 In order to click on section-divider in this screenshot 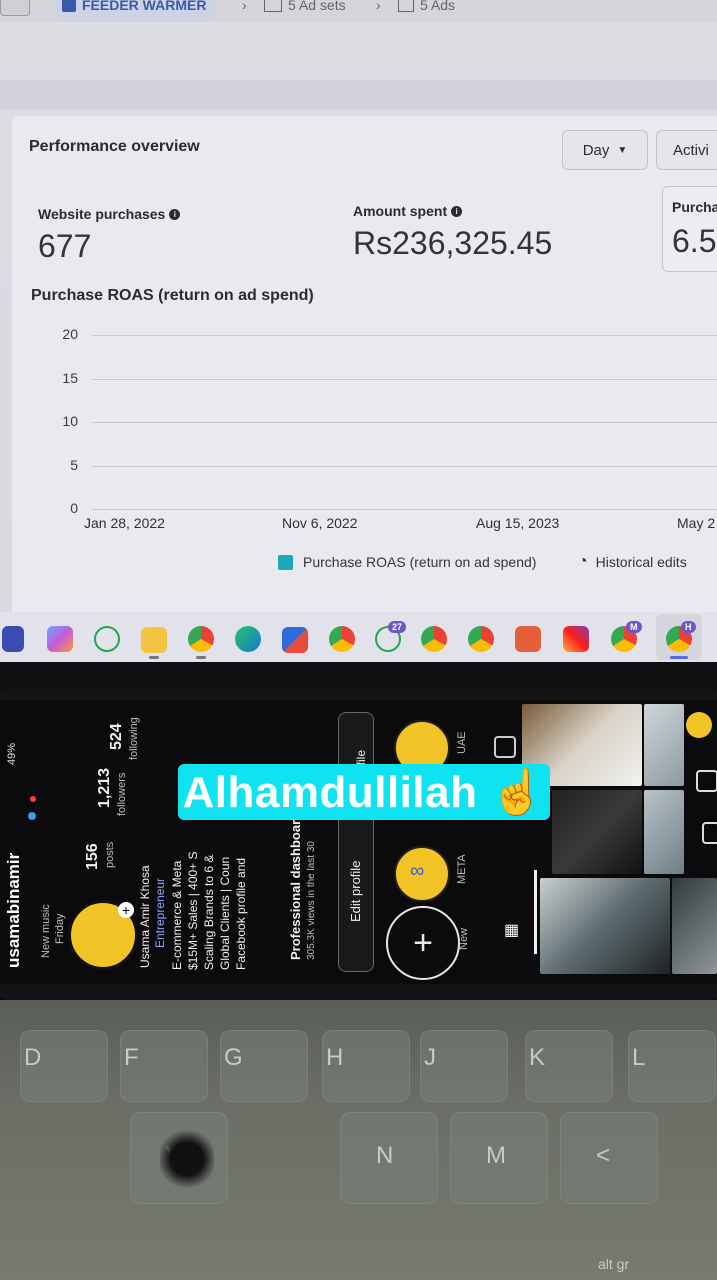, I will do `click(358, 95)`.